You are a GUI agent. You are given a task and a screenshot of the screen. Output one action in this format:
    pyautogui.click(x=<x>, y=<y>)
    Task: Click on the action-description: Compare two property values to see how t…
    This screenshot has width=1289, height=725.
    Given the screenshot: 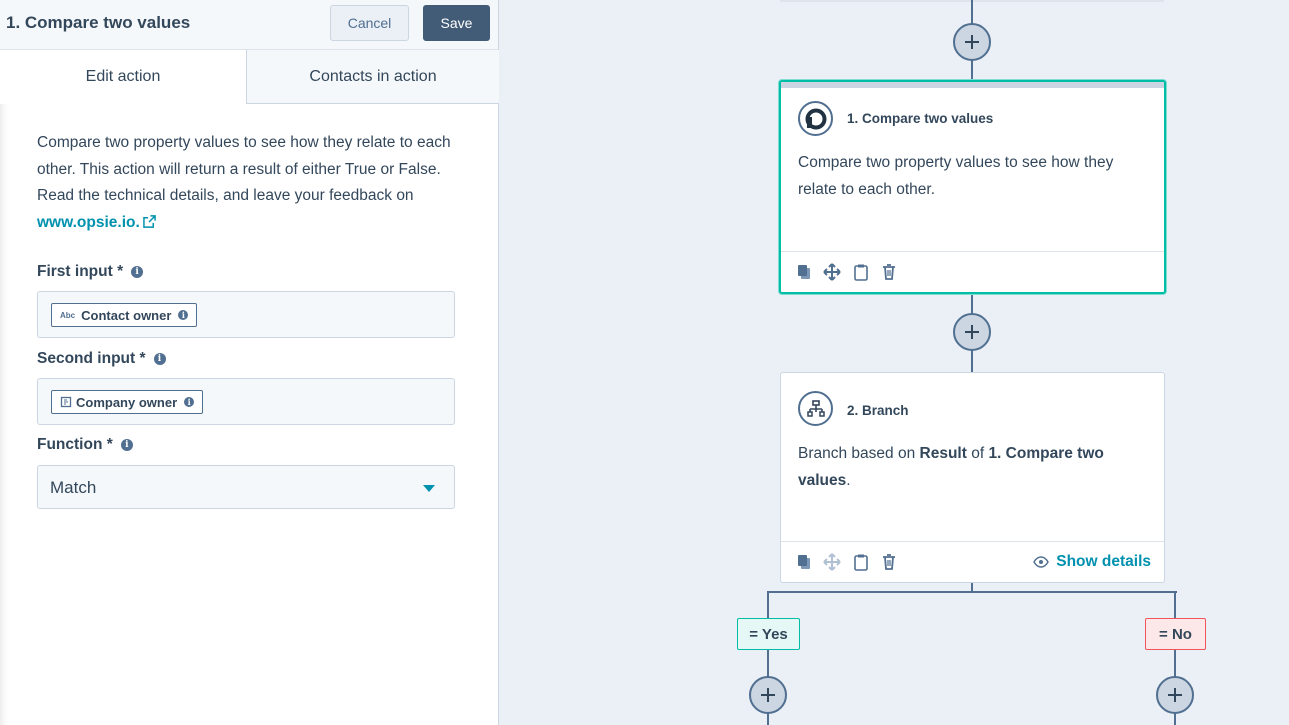 What is the action you would take?
    pyautogui.click(x=252, y=183)
    